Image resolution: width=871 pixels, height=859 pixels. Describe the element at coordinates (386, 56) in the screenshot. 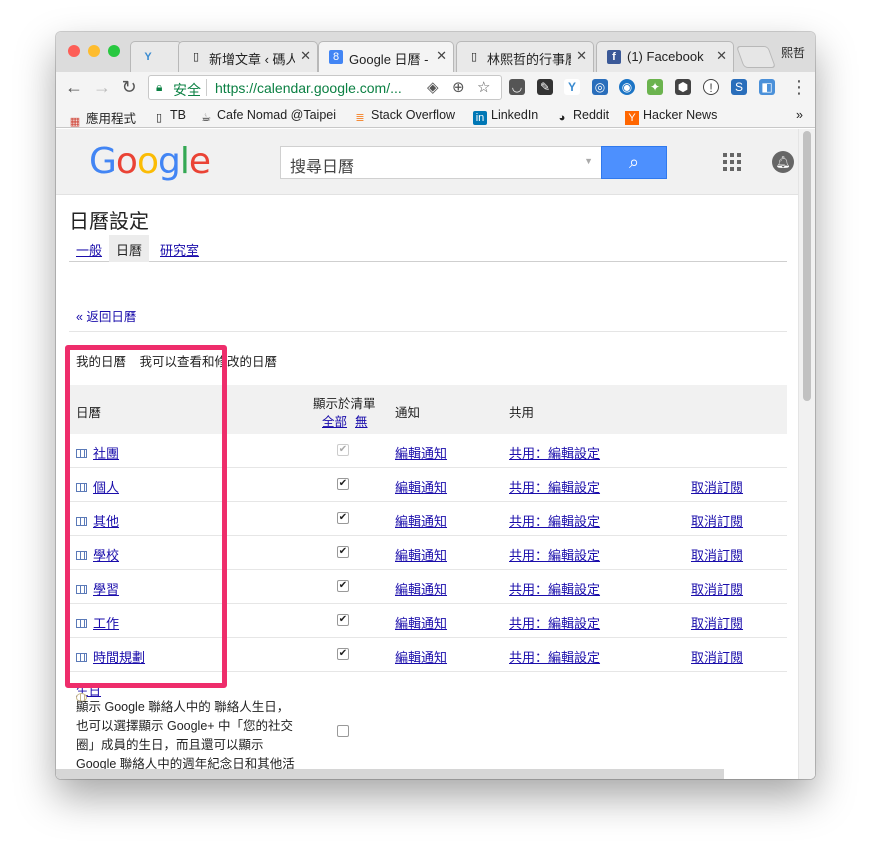

I see `tab-google-calendar: 8 Google 日曆 - ✕` at that location.